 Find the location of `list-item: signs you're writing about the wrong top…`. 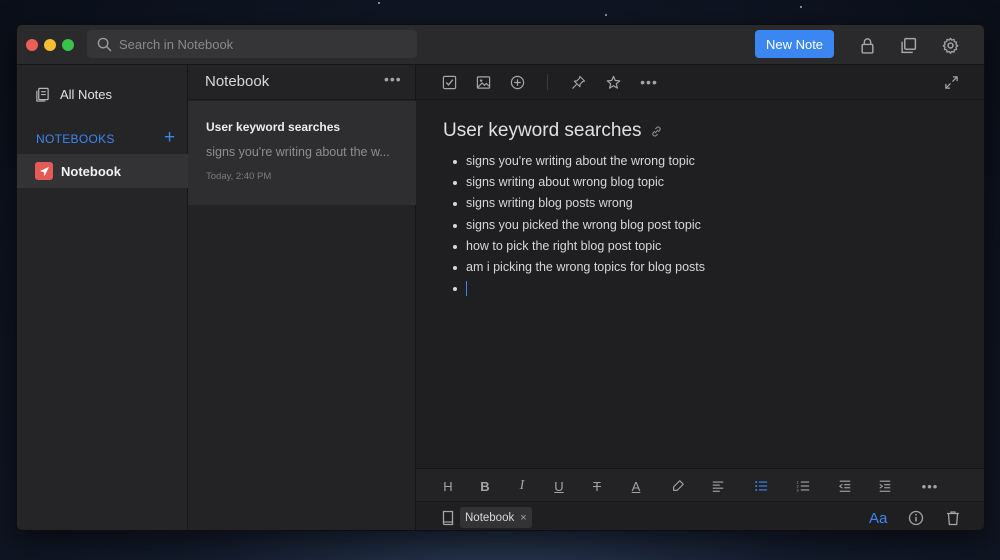

list-item: signs you're writing about the wrong top… is located at coordinates (578, 161).